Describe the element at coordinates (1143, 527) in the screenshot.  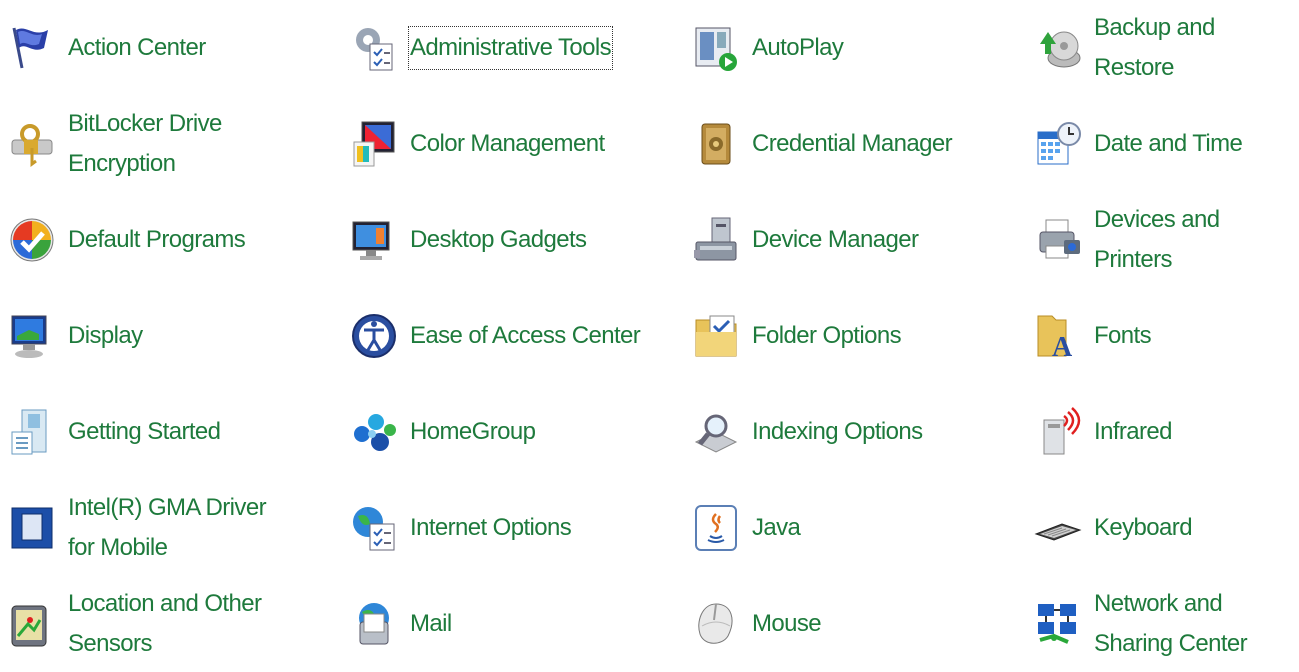
I see `item-label: Keyboard` at that location.